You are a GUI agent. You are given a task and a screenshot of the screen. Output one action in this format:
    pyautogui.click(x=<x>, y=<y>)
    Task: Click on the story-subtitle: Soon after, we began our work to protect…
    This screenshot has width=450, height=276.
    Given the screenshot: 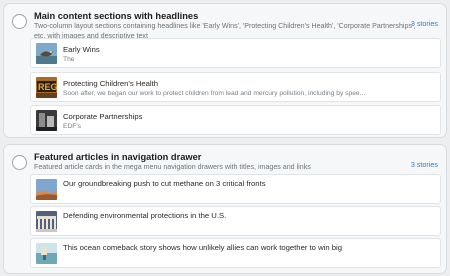 What is the action you would take?
    pyautogui.click(x=214, y=93)
    